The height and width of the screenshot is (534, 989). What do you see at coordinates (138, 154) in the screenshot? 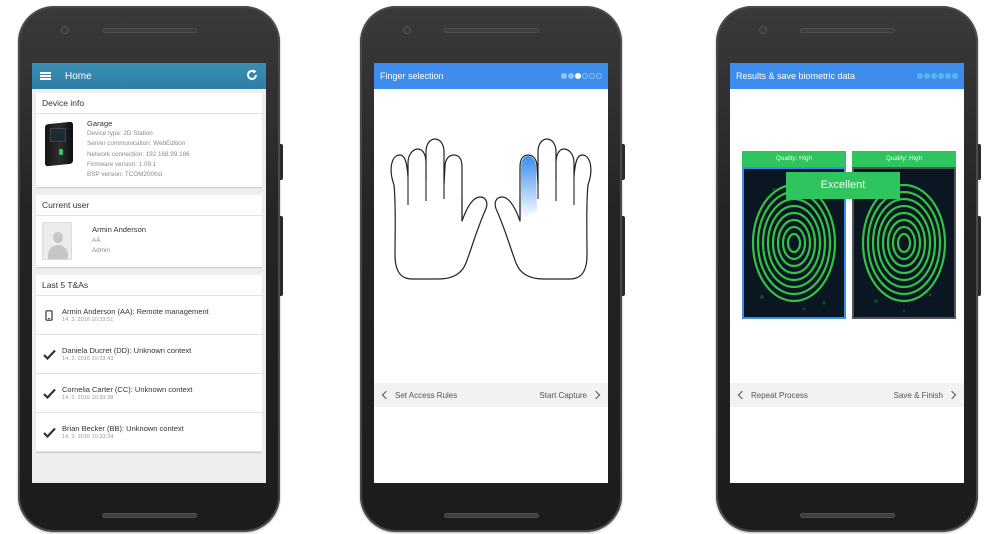
I see `network-connection: Network connection: 192.168.99.186` at bounding box center [138, 154].